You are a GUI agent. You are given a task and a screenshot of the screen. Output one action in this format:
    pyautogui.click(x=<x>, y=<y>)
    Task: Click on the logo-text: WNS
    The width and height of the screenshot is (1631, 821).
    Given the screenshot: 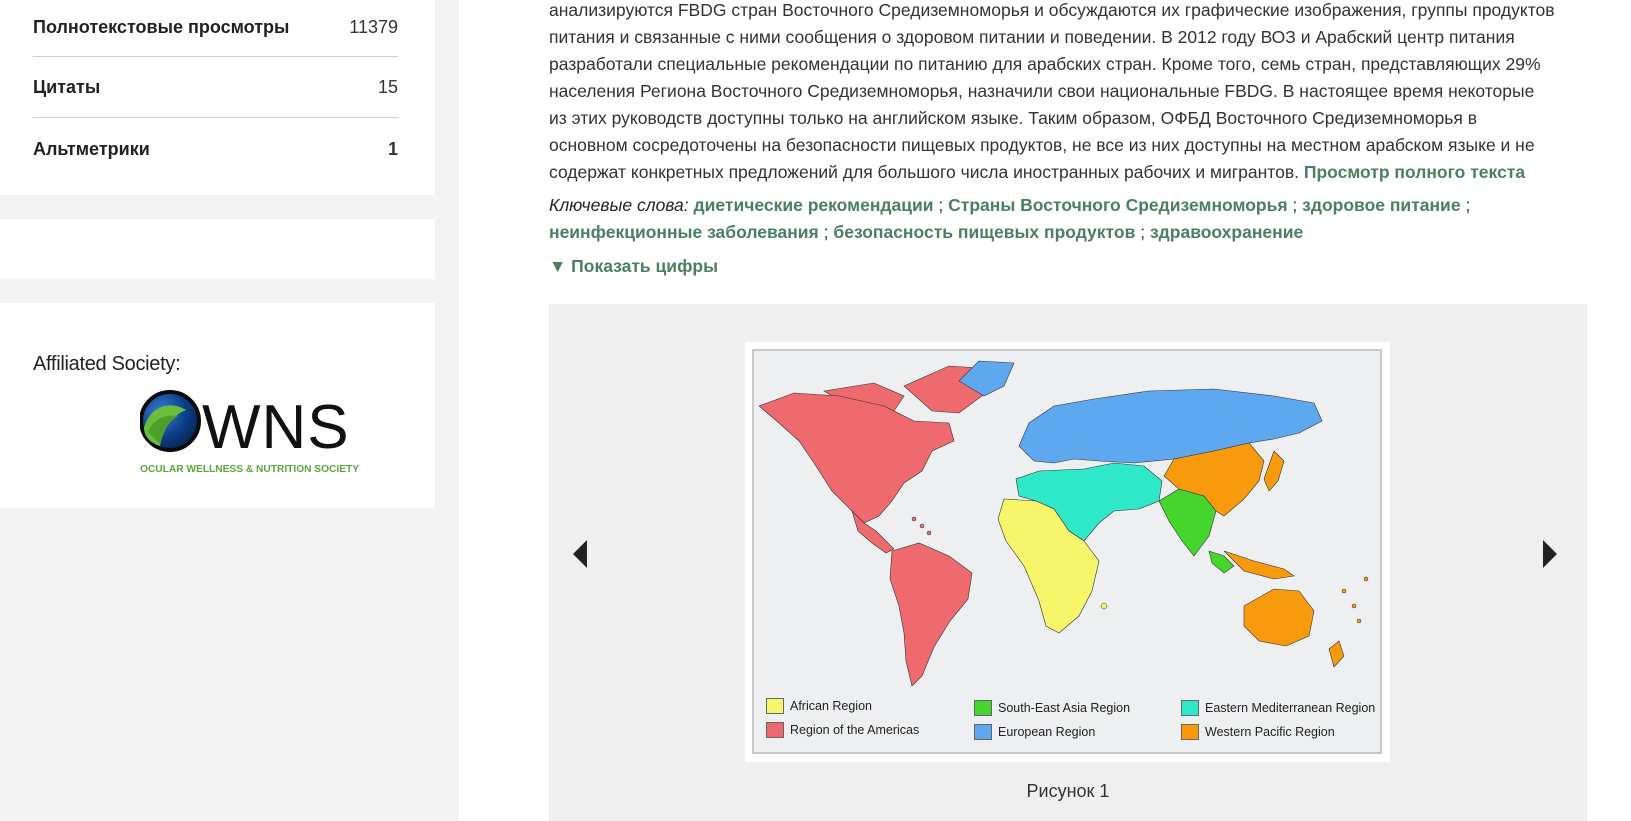 What is the action you would take?
    pyautogui.click(x=276, y=427)
    